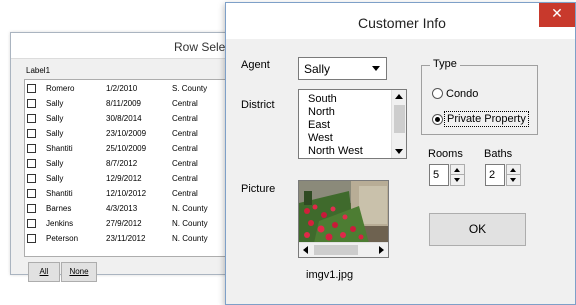 The image size is (576, 305). Describe the element at coordinates (123, 103) in the screenshot. I see `row-date: 8/11/2009` at that location.